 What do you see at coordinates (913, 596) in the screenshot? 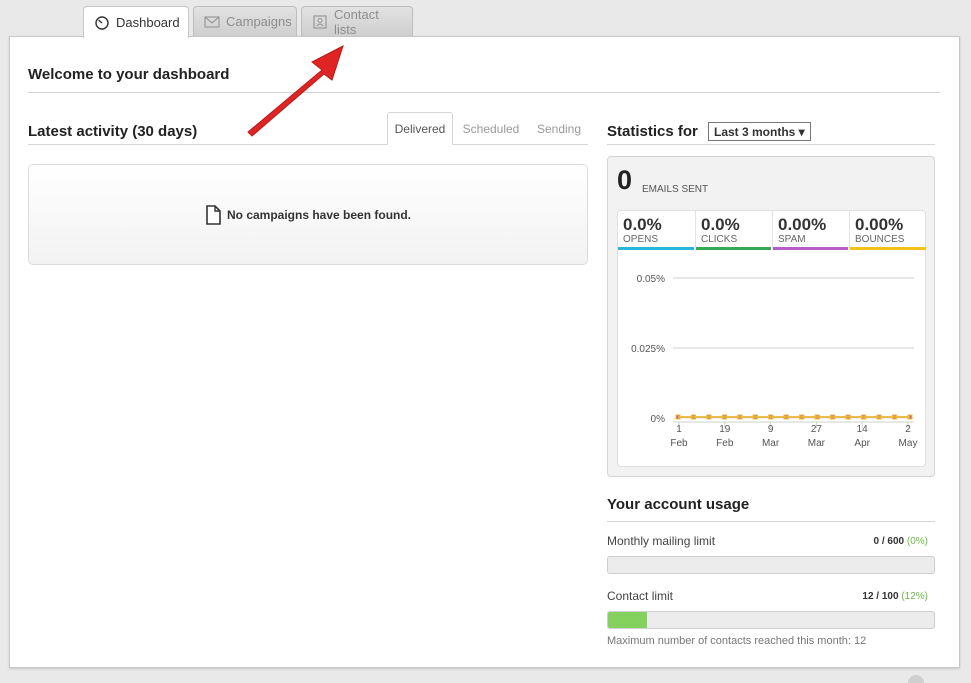
I see `percent: (12%)` at bounding box center [913, 596].